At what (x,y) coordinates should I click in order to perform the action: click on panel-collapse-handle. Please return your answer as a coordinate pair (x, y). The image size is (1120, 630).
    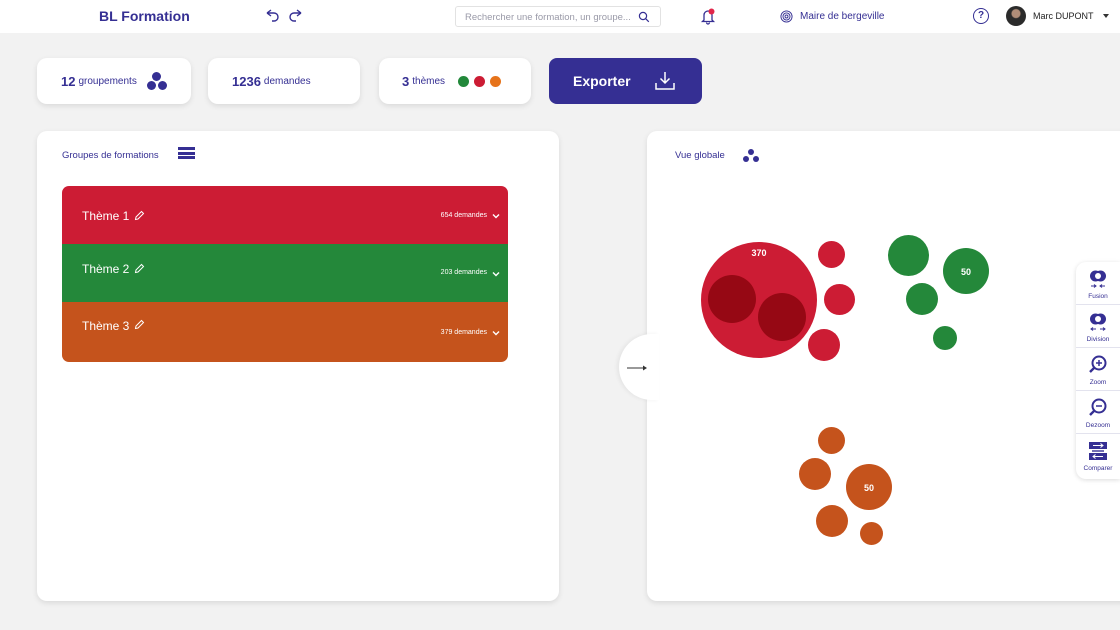
    Looking at the image, I should click on (639, 367).